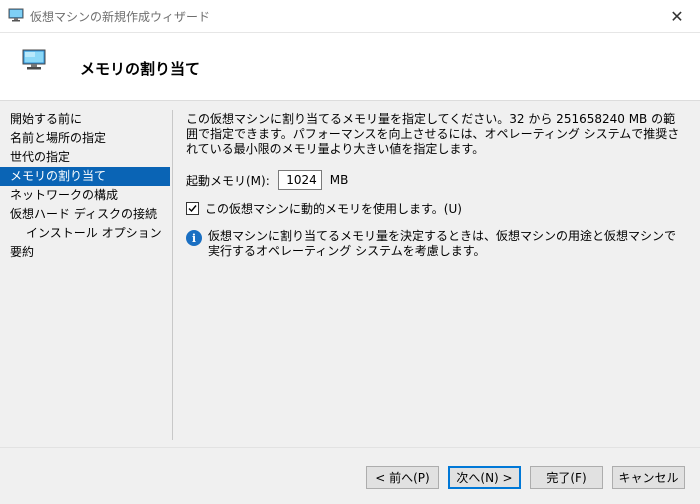  What do you see at coordinates (85, 119) in the screenshot?
I see `nav-item-before-you-begin: 開始する前に` at bounding box center [85, 119].